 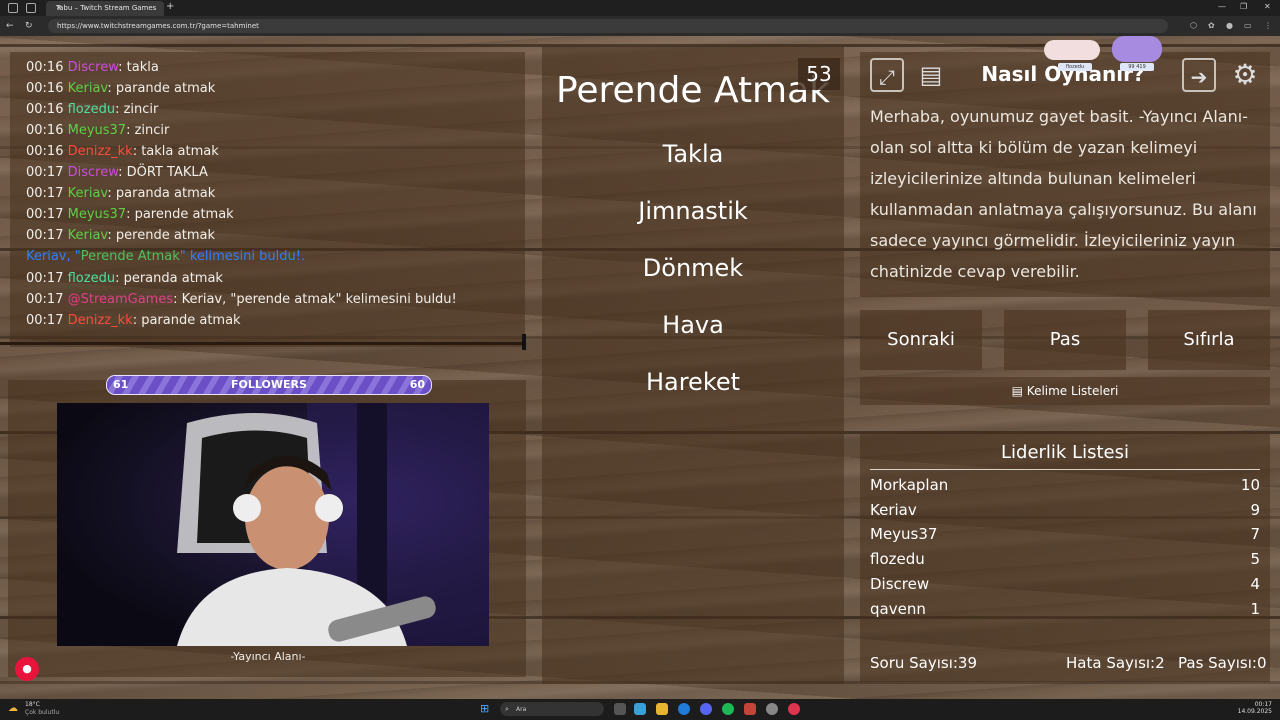 What do you see at coordinates (897, 559) in the screenshot?
I see `player-name: flozedu` at bounding box center [897, 559].